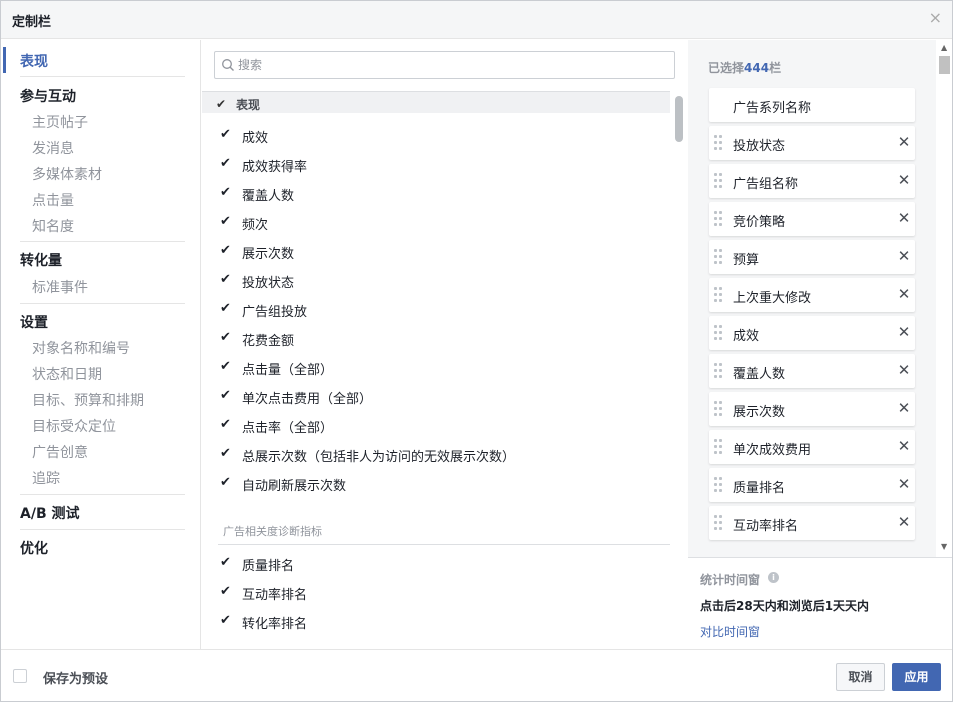  Describe the element at coordinates (34, 548) in the screenshot. I see `nav-section-optimization: 优化` at that location.